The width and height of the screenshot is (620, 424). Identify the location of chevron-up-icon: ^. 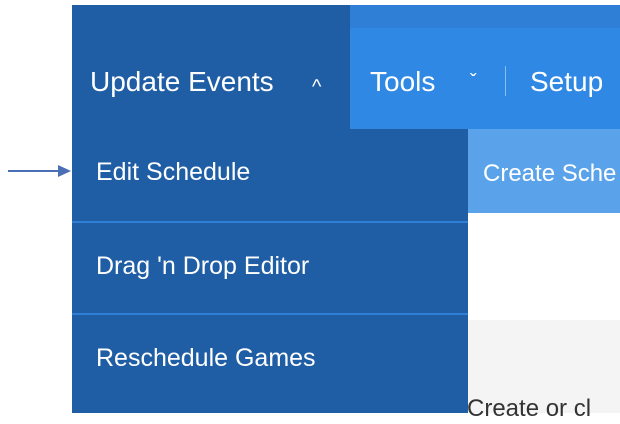
(317, 87).